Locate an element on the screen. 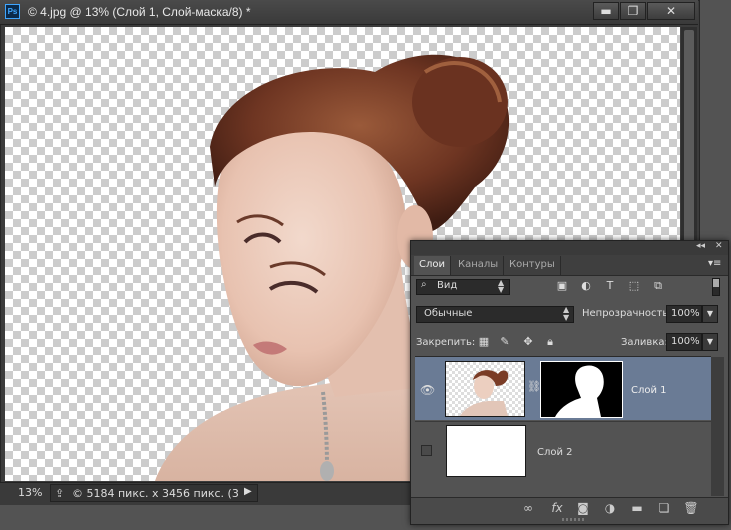 This screenshot has width=731, height=530. tab-layers: Слои is located at coordinates (432, 265).